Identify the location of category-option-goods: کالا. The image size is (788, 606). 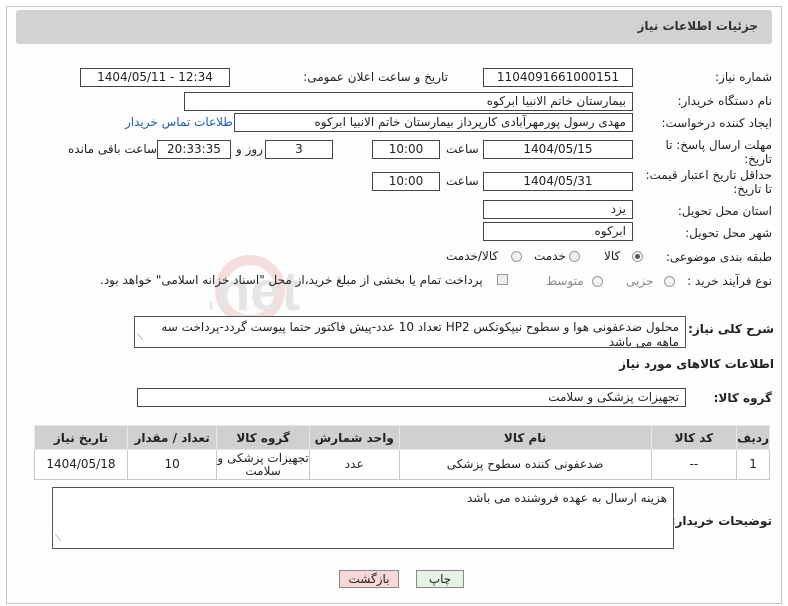
(612, 256).